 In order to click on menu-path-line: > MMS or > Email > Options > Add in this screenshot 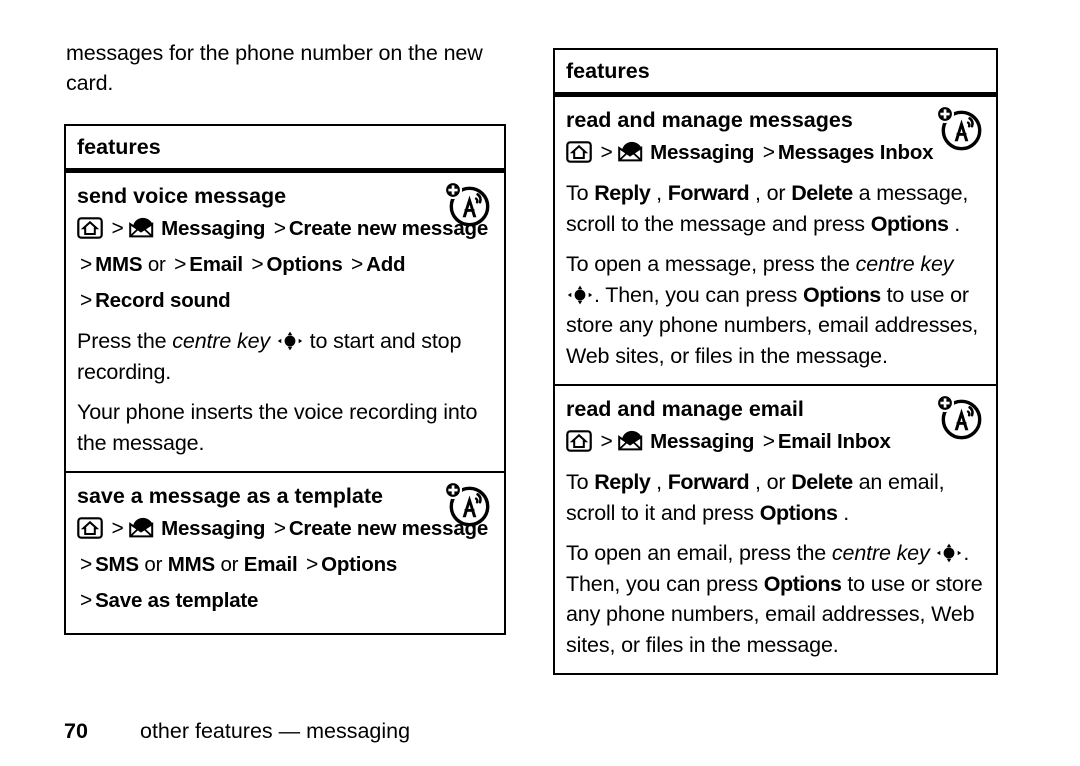, I will do `click(285, 265)`.